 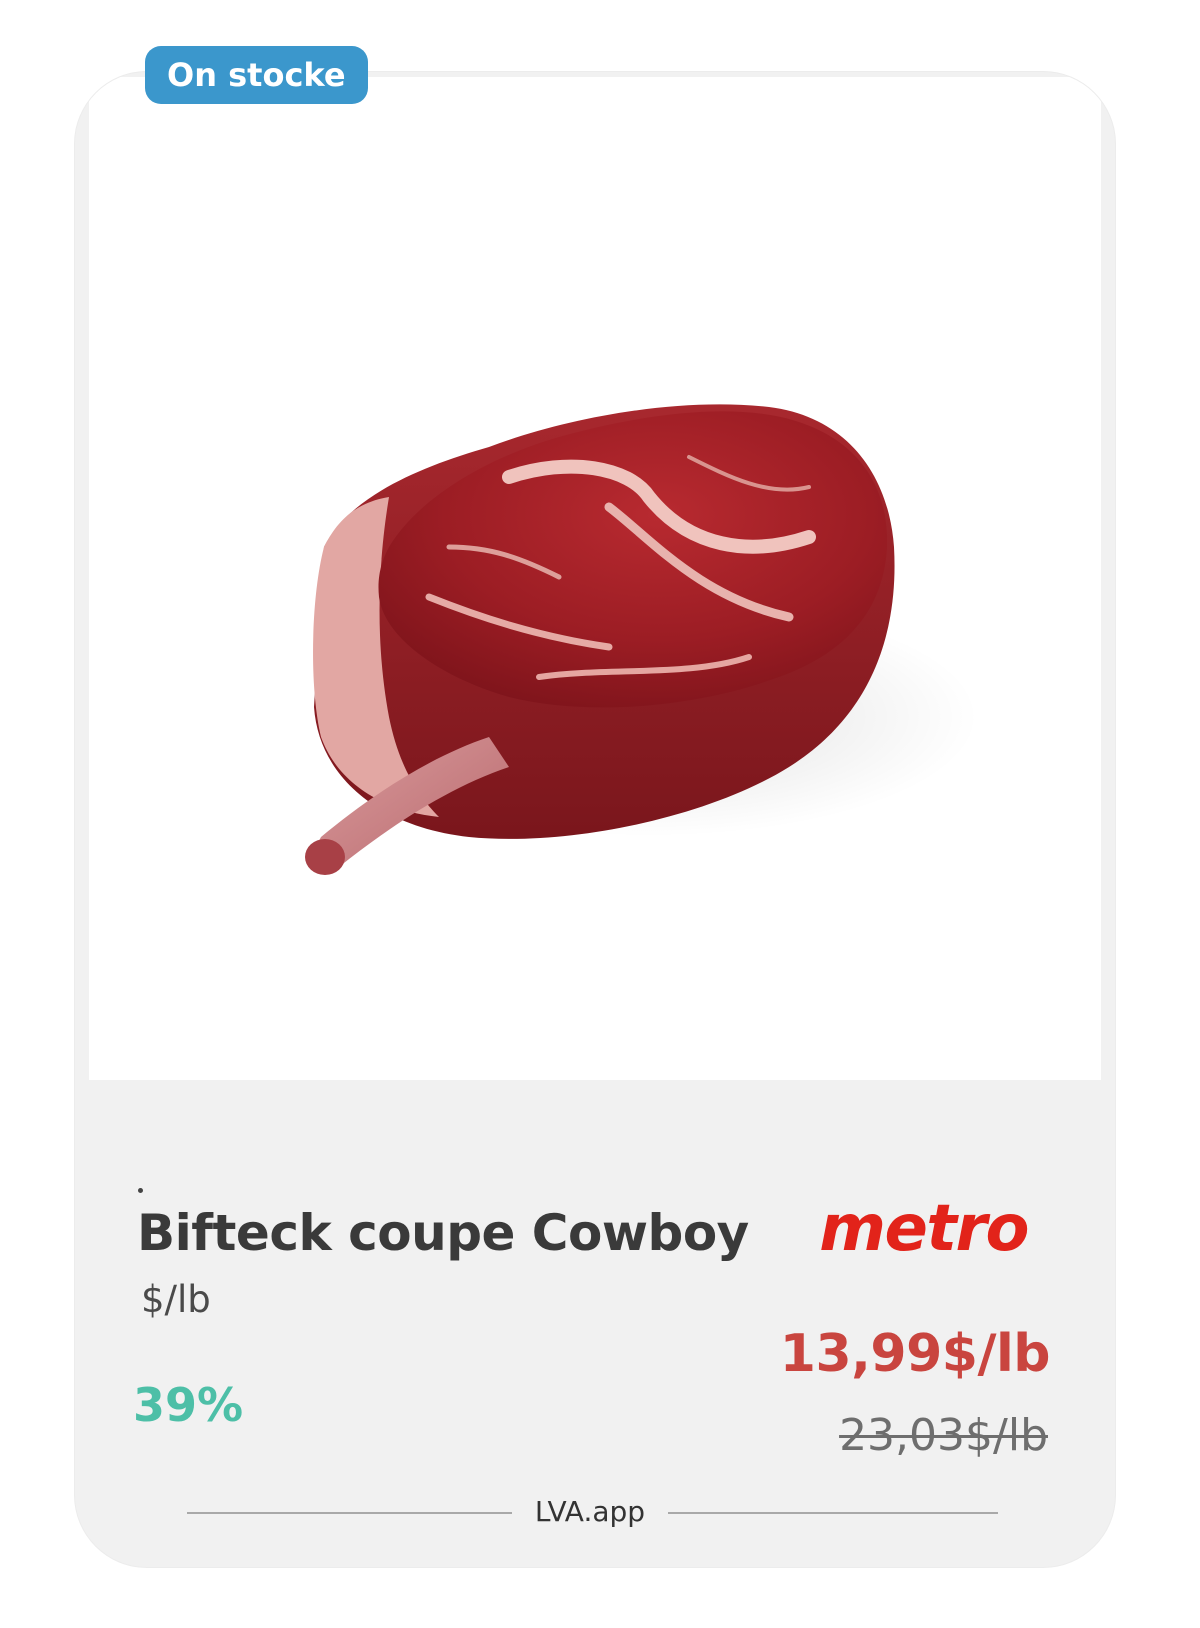 What do you see at coordinates (590, 1511) in the screenshot?
I see `footer-brand-link: LVA.app` at bounding box center [590, 1511].